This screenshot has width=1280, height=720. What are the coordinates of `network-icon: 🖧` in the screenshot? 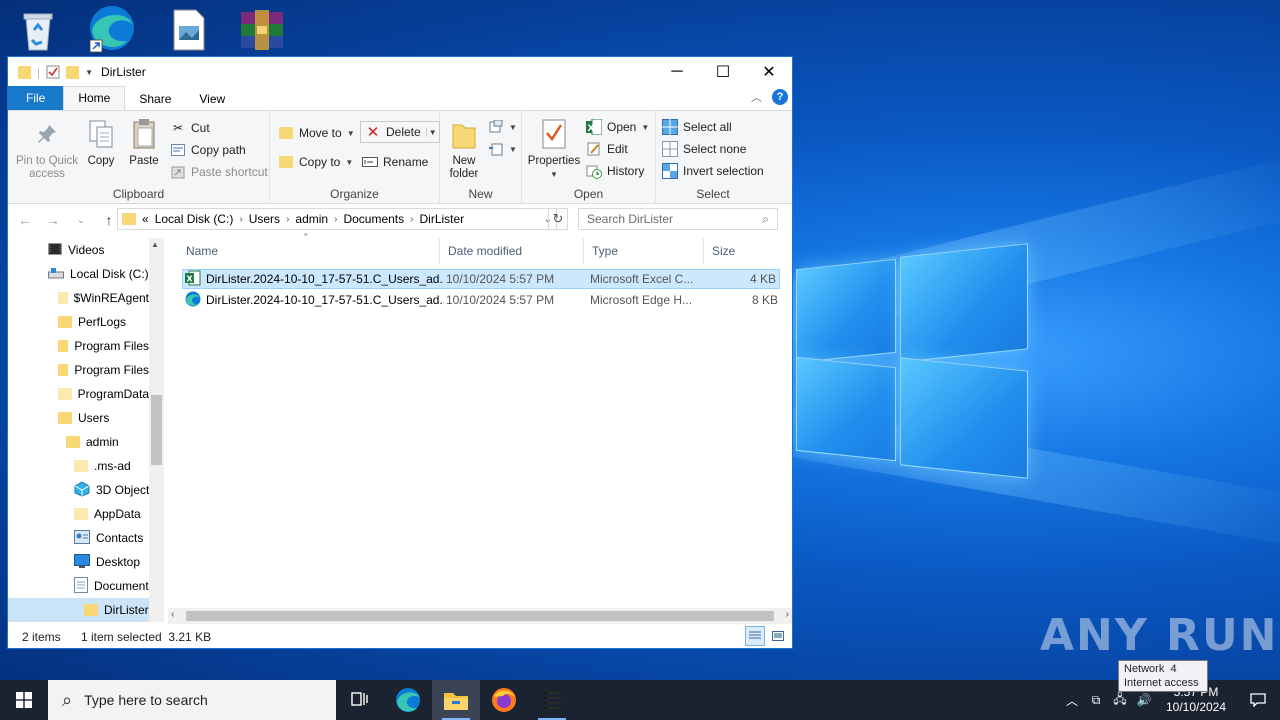 It's located at (1120, 700).